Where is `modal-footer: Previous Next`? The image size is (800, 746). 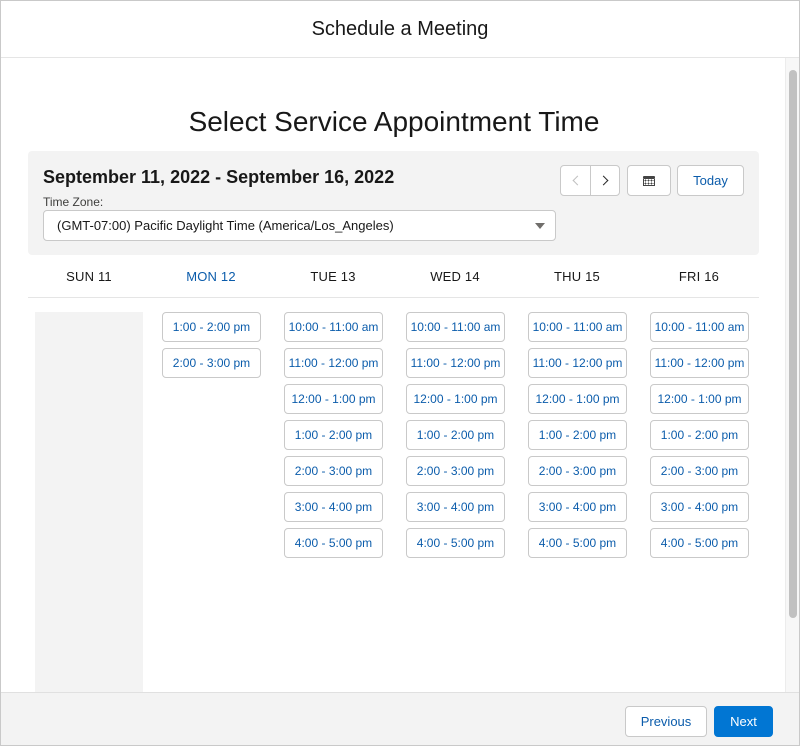
modal-footer: Previous Next is located at coordinates (400, 718).